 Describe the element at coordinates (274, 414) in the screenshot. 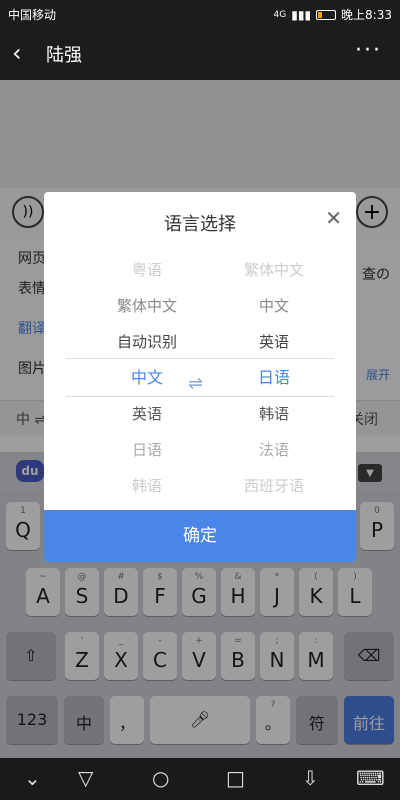

I see `target-option: 韩语` at that location.